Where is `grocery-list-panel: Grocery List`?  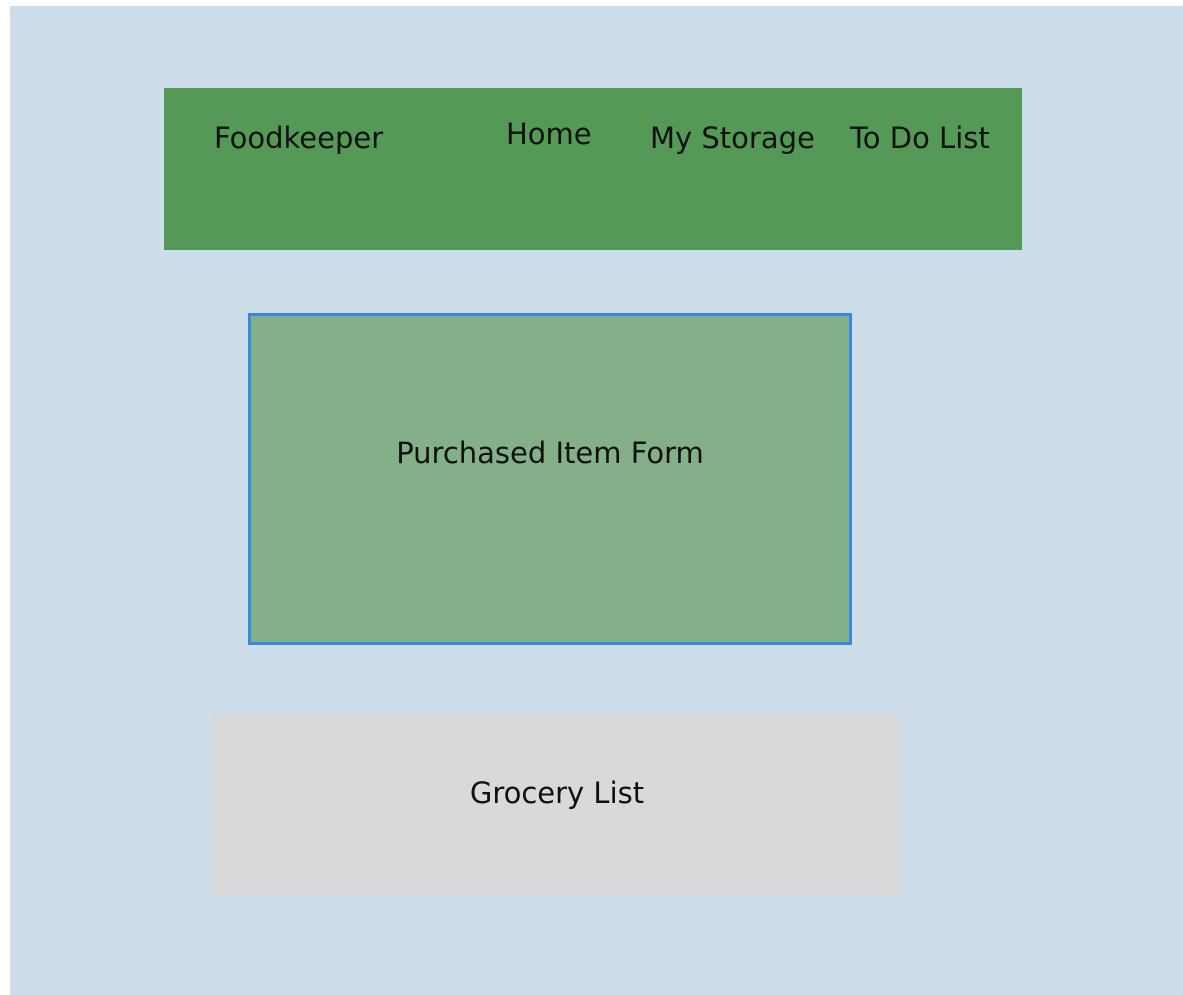 grocery-list-panel: Grocery List is located at coordinates (557, 804).